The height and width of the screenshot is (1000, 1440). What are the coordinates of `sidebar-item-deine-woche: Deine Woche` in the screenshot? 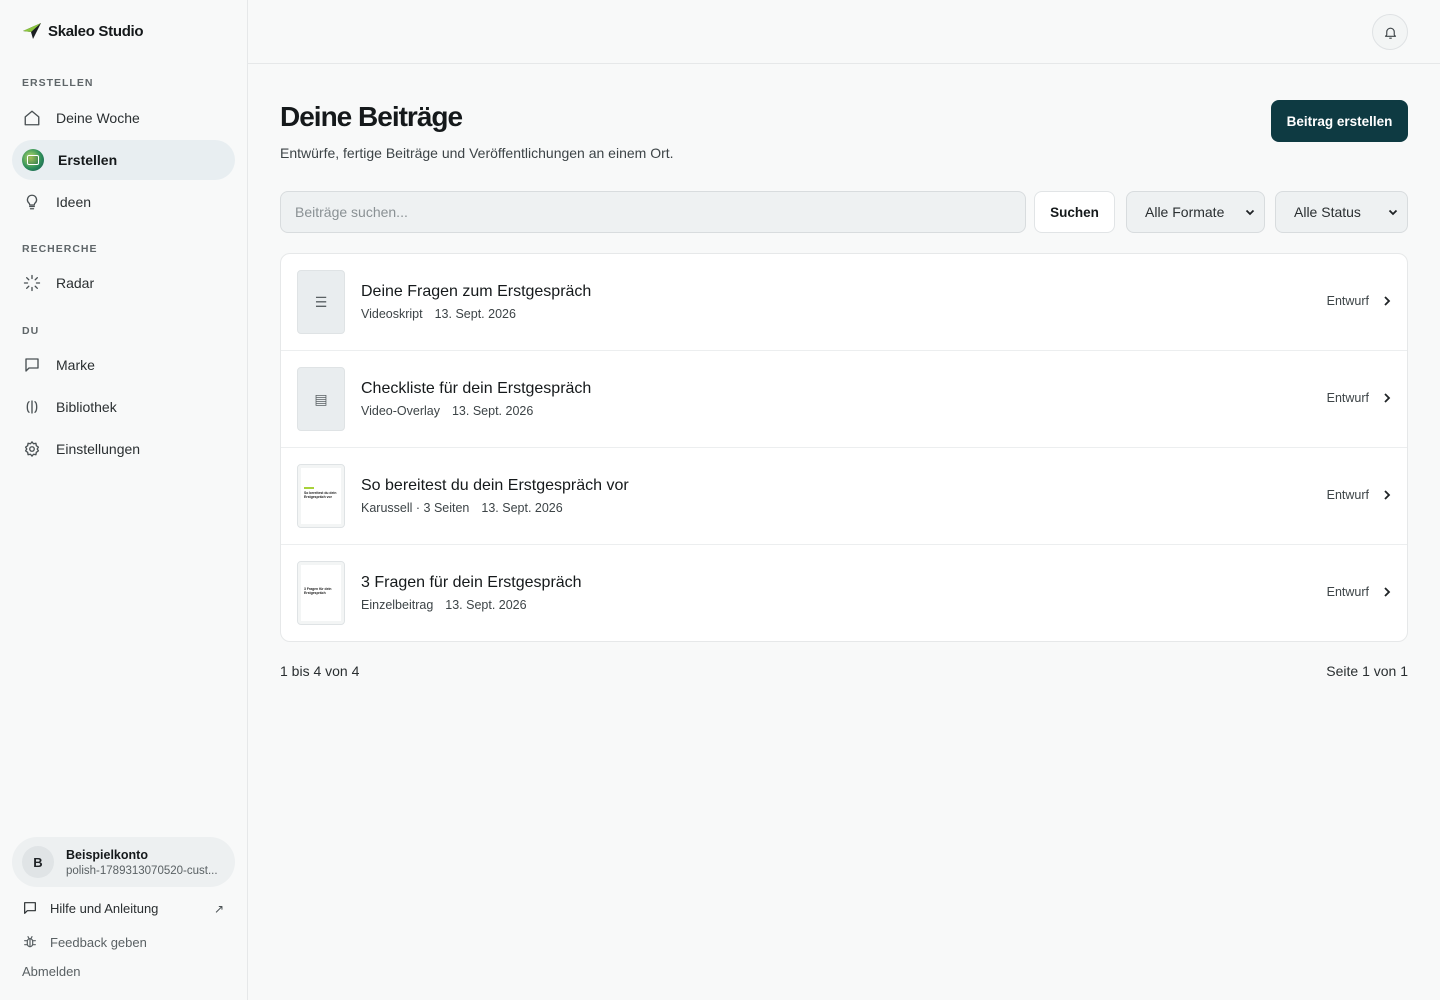 It's located at (123, 118).